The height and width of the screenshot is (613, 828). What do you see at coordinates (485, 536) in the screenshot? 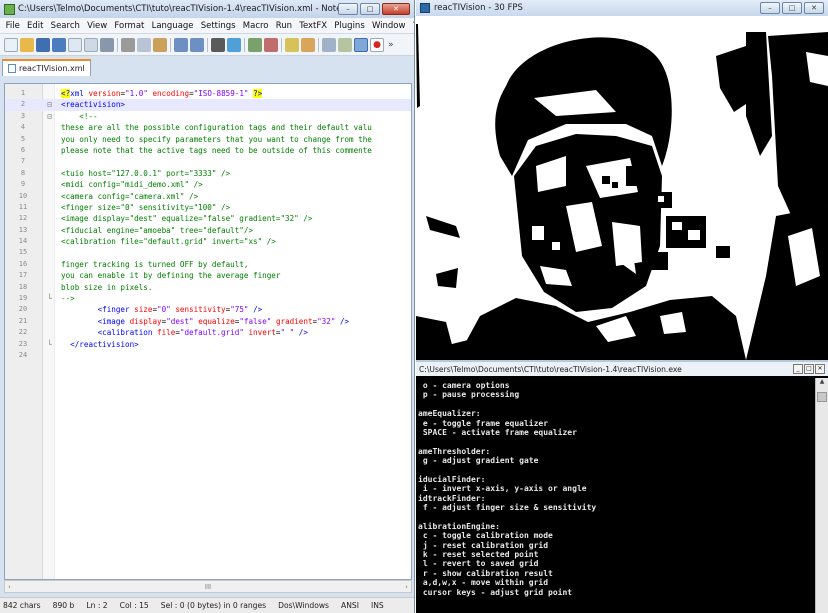
I see `console-line: c - toggle calibration mode` at bounding box center [485, 536].